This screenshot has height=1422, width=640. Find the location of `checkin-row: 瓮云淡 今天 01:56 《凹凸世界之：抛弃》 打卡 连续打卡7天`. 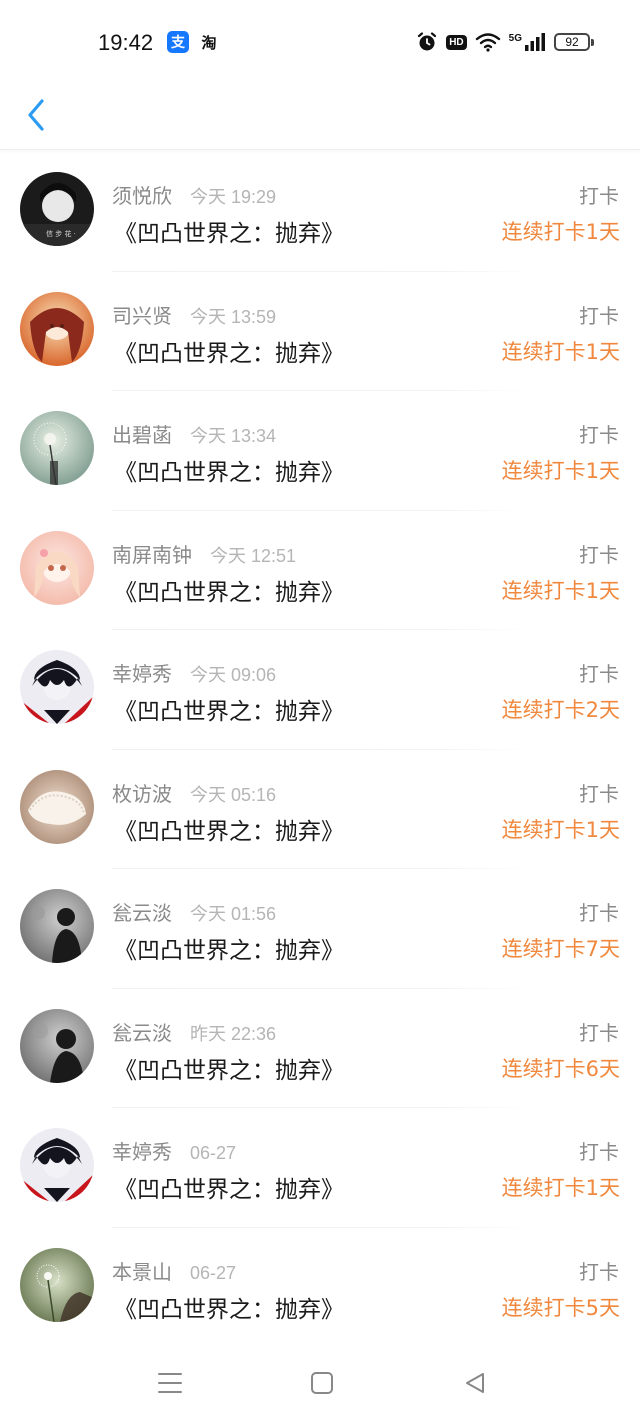

checkin-row: 瓮云淡 今天 01:56 《凹凸世界之：抛弃》 打卡 连续打卡7天 is located at coordinates (320, 929).